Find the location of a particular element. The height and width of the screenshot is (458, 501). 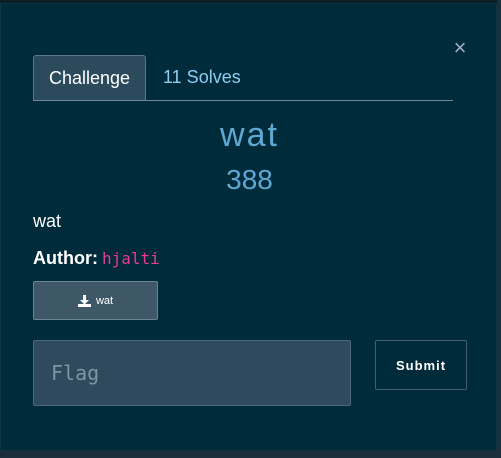

author-line: Author: hjalti is located at coordinates (96, 258).